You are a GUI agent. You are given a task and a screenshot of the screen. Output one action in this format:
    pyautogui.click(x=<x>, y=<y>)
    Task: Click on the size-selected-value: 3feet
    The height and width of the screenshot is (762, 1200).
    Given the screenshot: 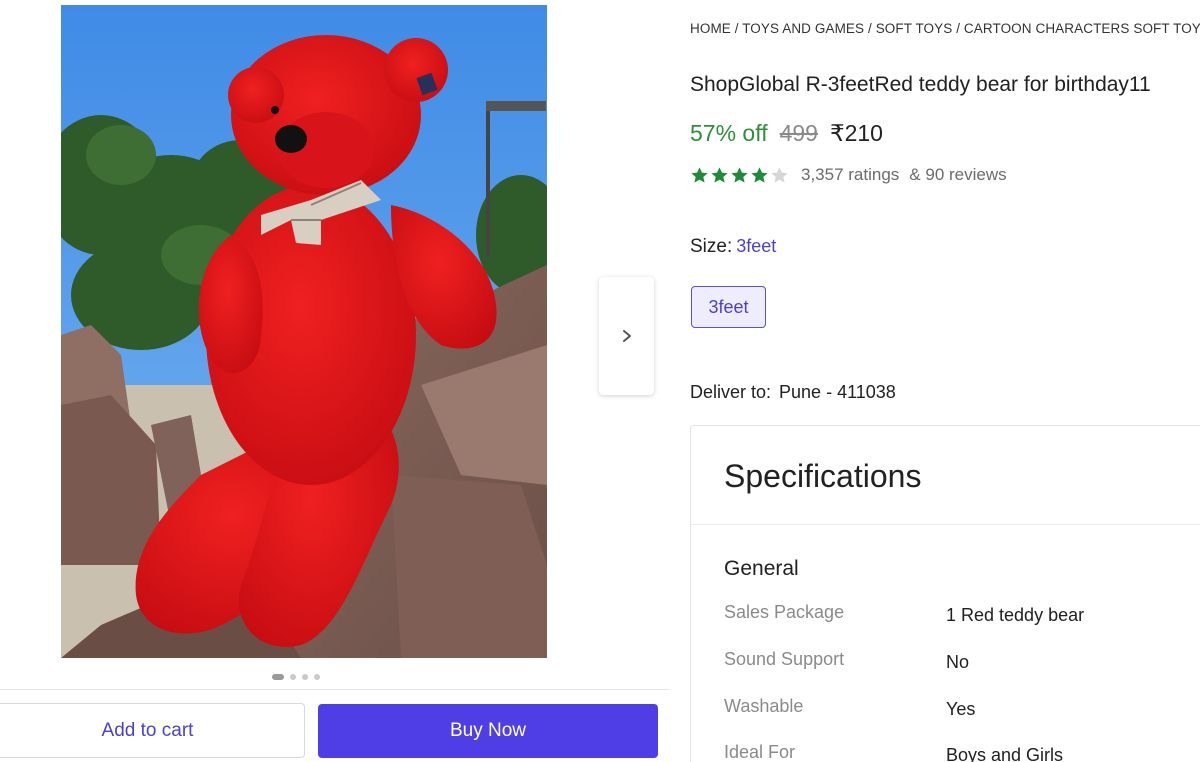 What is the action you would take?
    pyautogui.click(x=756, y=246)
    